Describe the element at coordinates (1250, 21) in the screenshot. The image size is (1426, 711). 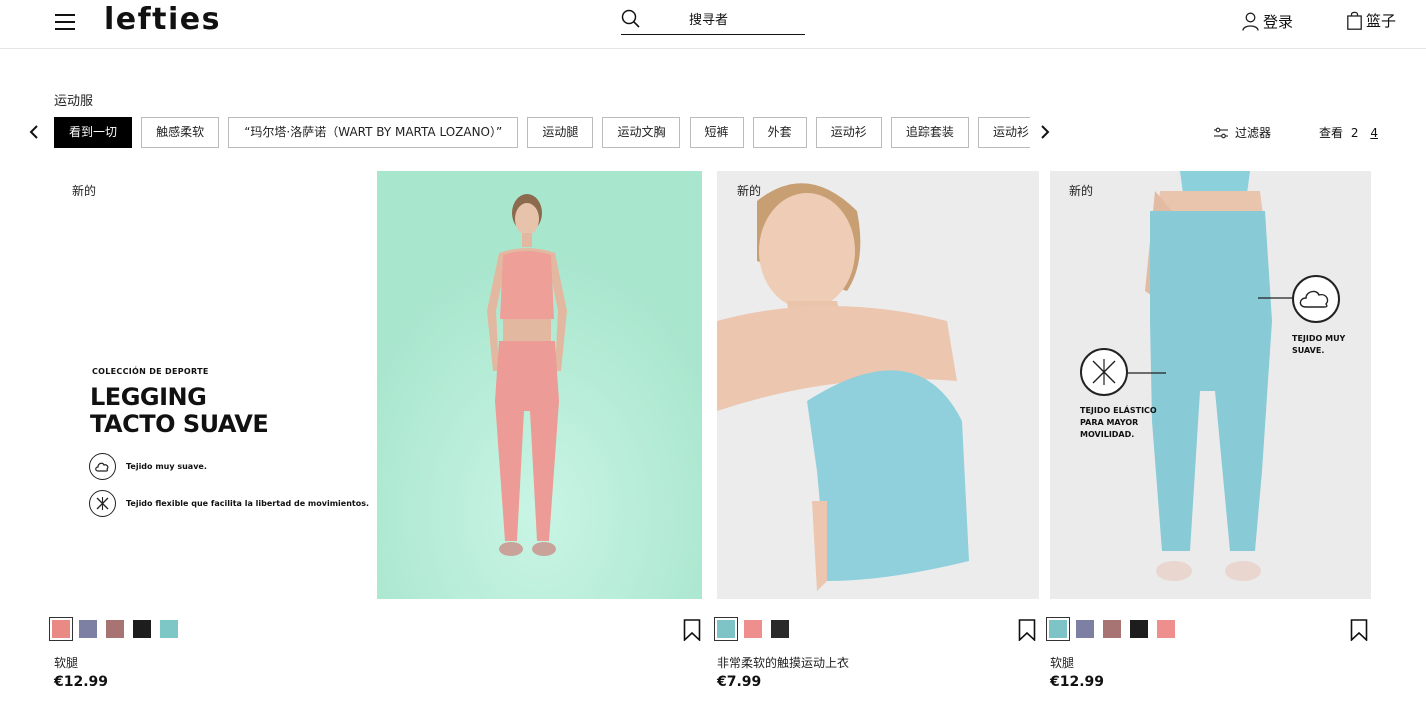
I see `user-icon` at that location.